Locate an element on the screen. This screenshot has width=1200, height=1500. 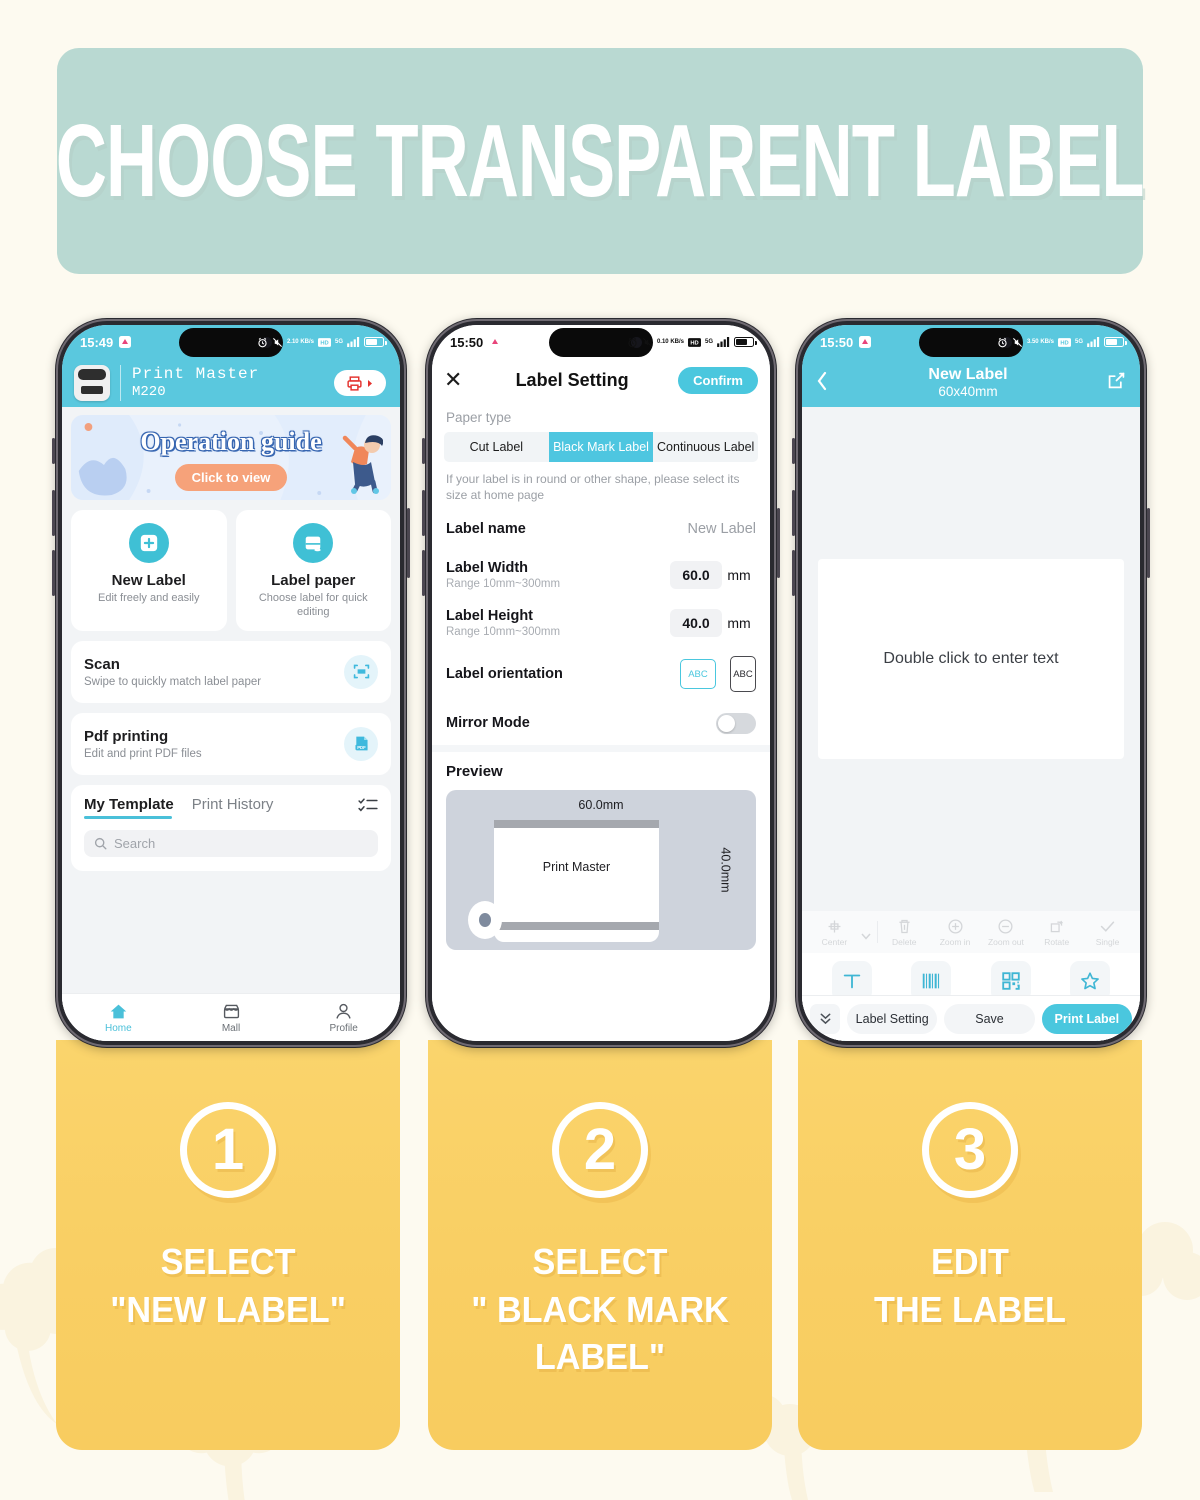
back-button is located at coordinates (822, 383).